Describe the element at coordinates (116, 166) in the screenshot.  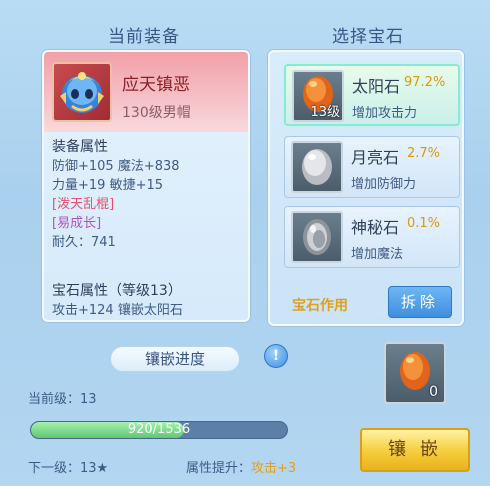
I see `attr-line: 防御+105 魔法+838` at that location.